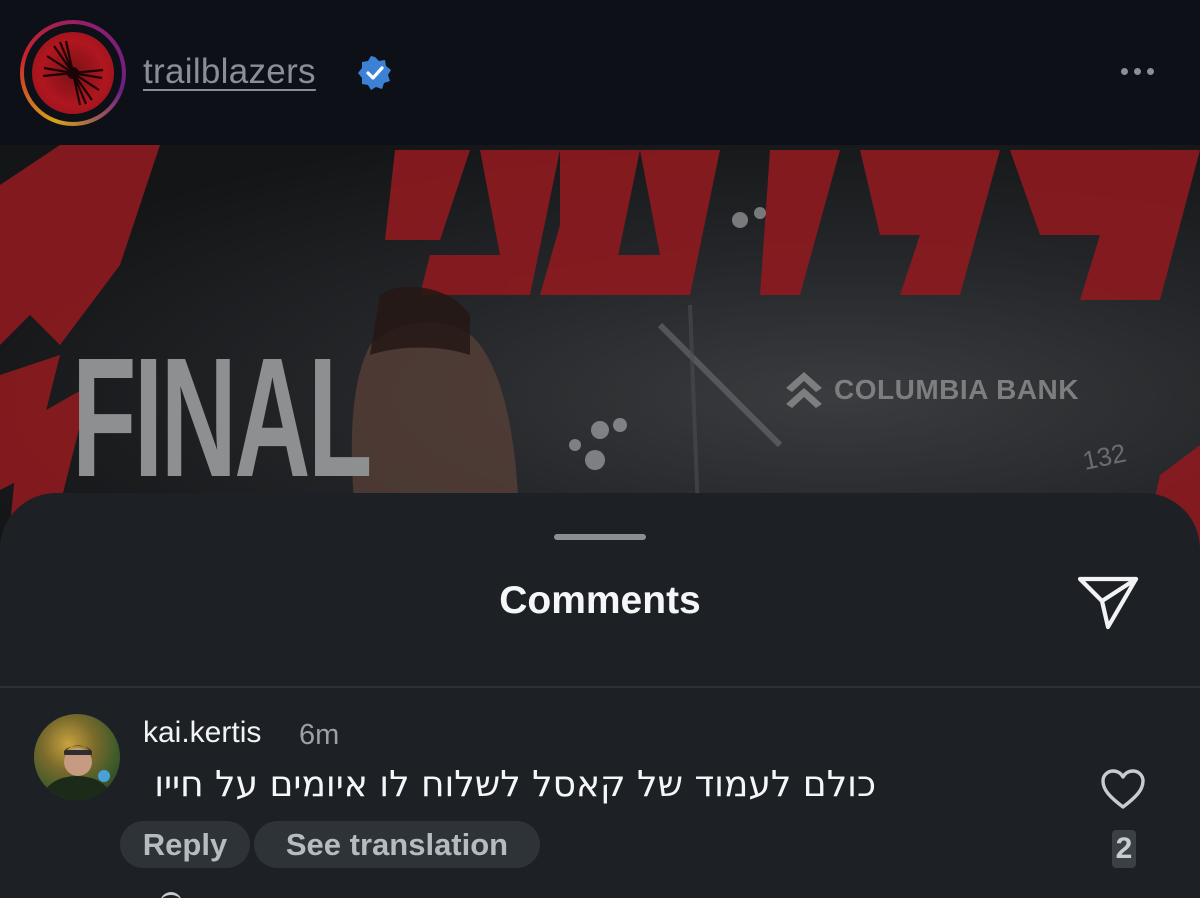 This screenshot has width=1200, height=898. Describe the element at coordinates (229, 72) in the screenshot. I see `account-name: trailblazers` at that location.